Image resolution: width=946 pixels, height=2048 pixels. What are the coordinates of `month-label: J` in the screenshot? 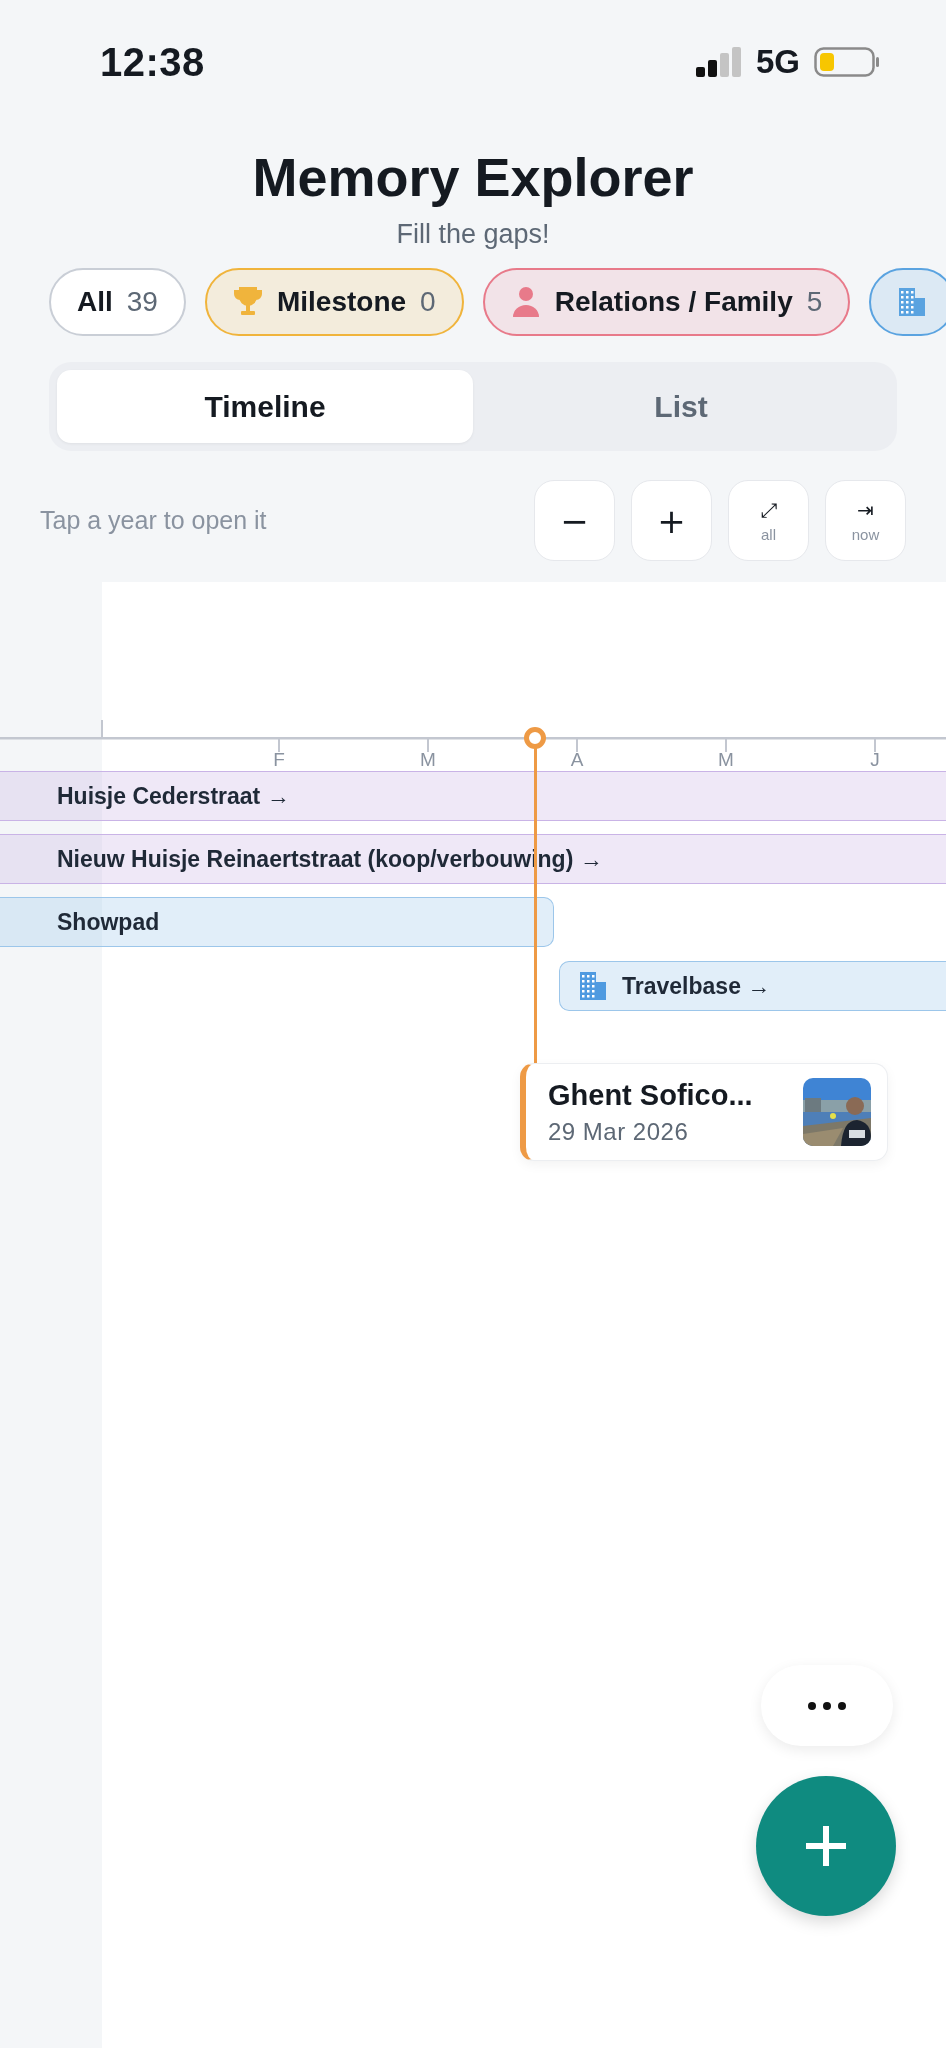 It's located at (875, 760).